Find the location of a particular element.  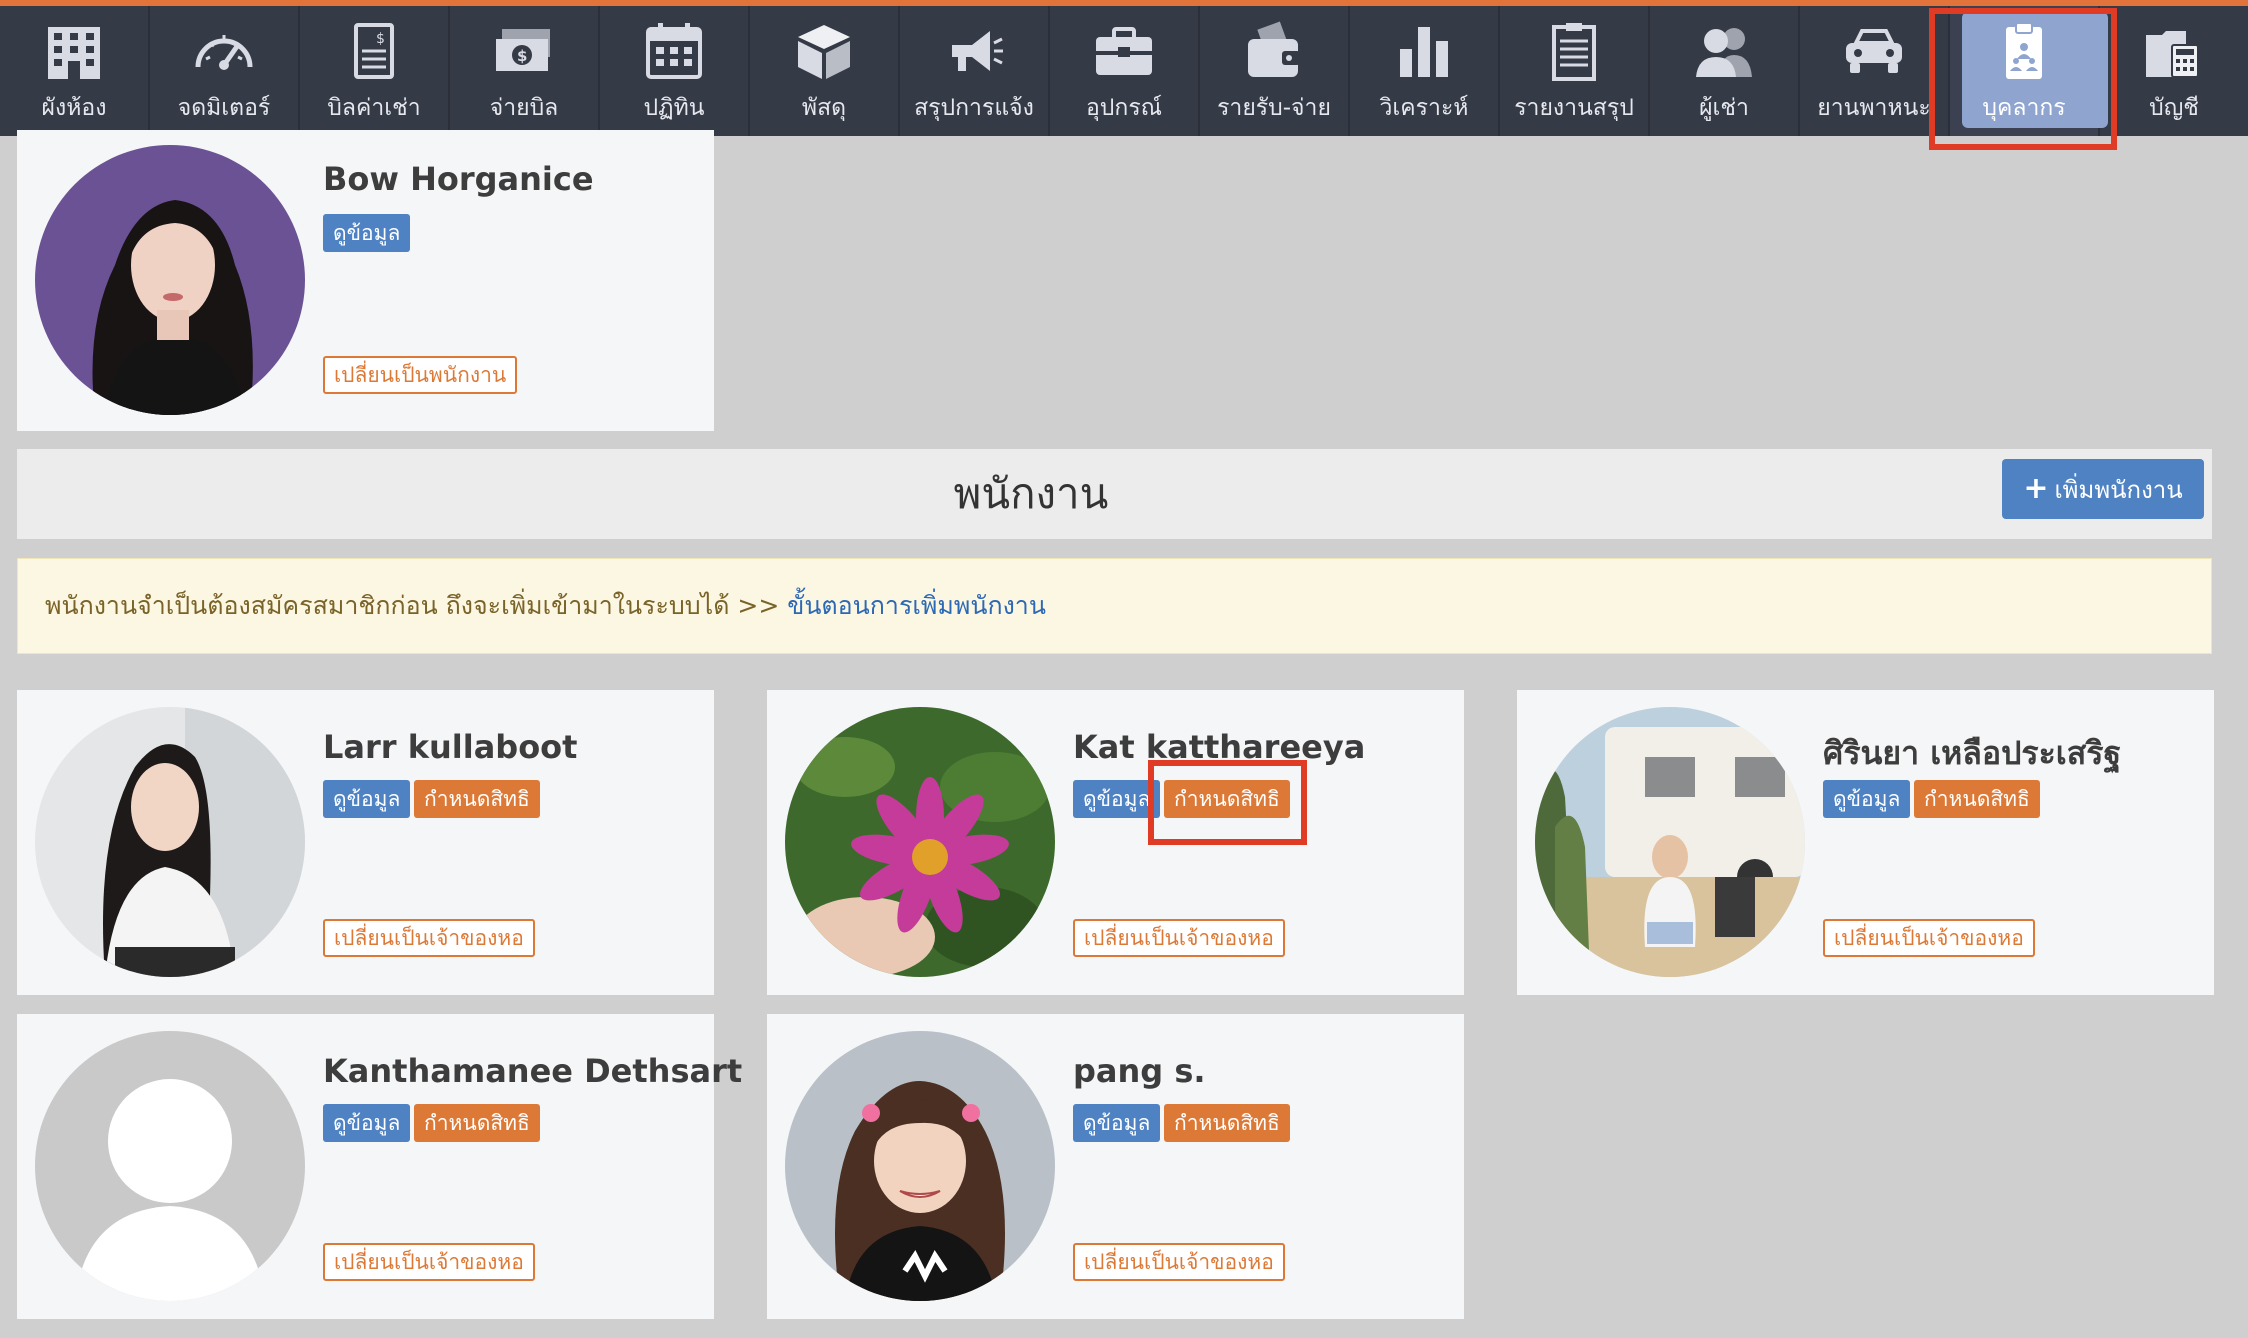

invoice-icon: $ is located at coordinates (374, 51).